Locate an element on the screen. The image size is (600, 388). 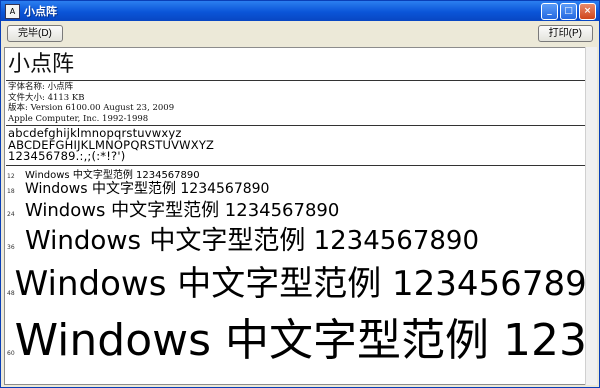
maximize-icon: □ is located at coordinates (568, 11).